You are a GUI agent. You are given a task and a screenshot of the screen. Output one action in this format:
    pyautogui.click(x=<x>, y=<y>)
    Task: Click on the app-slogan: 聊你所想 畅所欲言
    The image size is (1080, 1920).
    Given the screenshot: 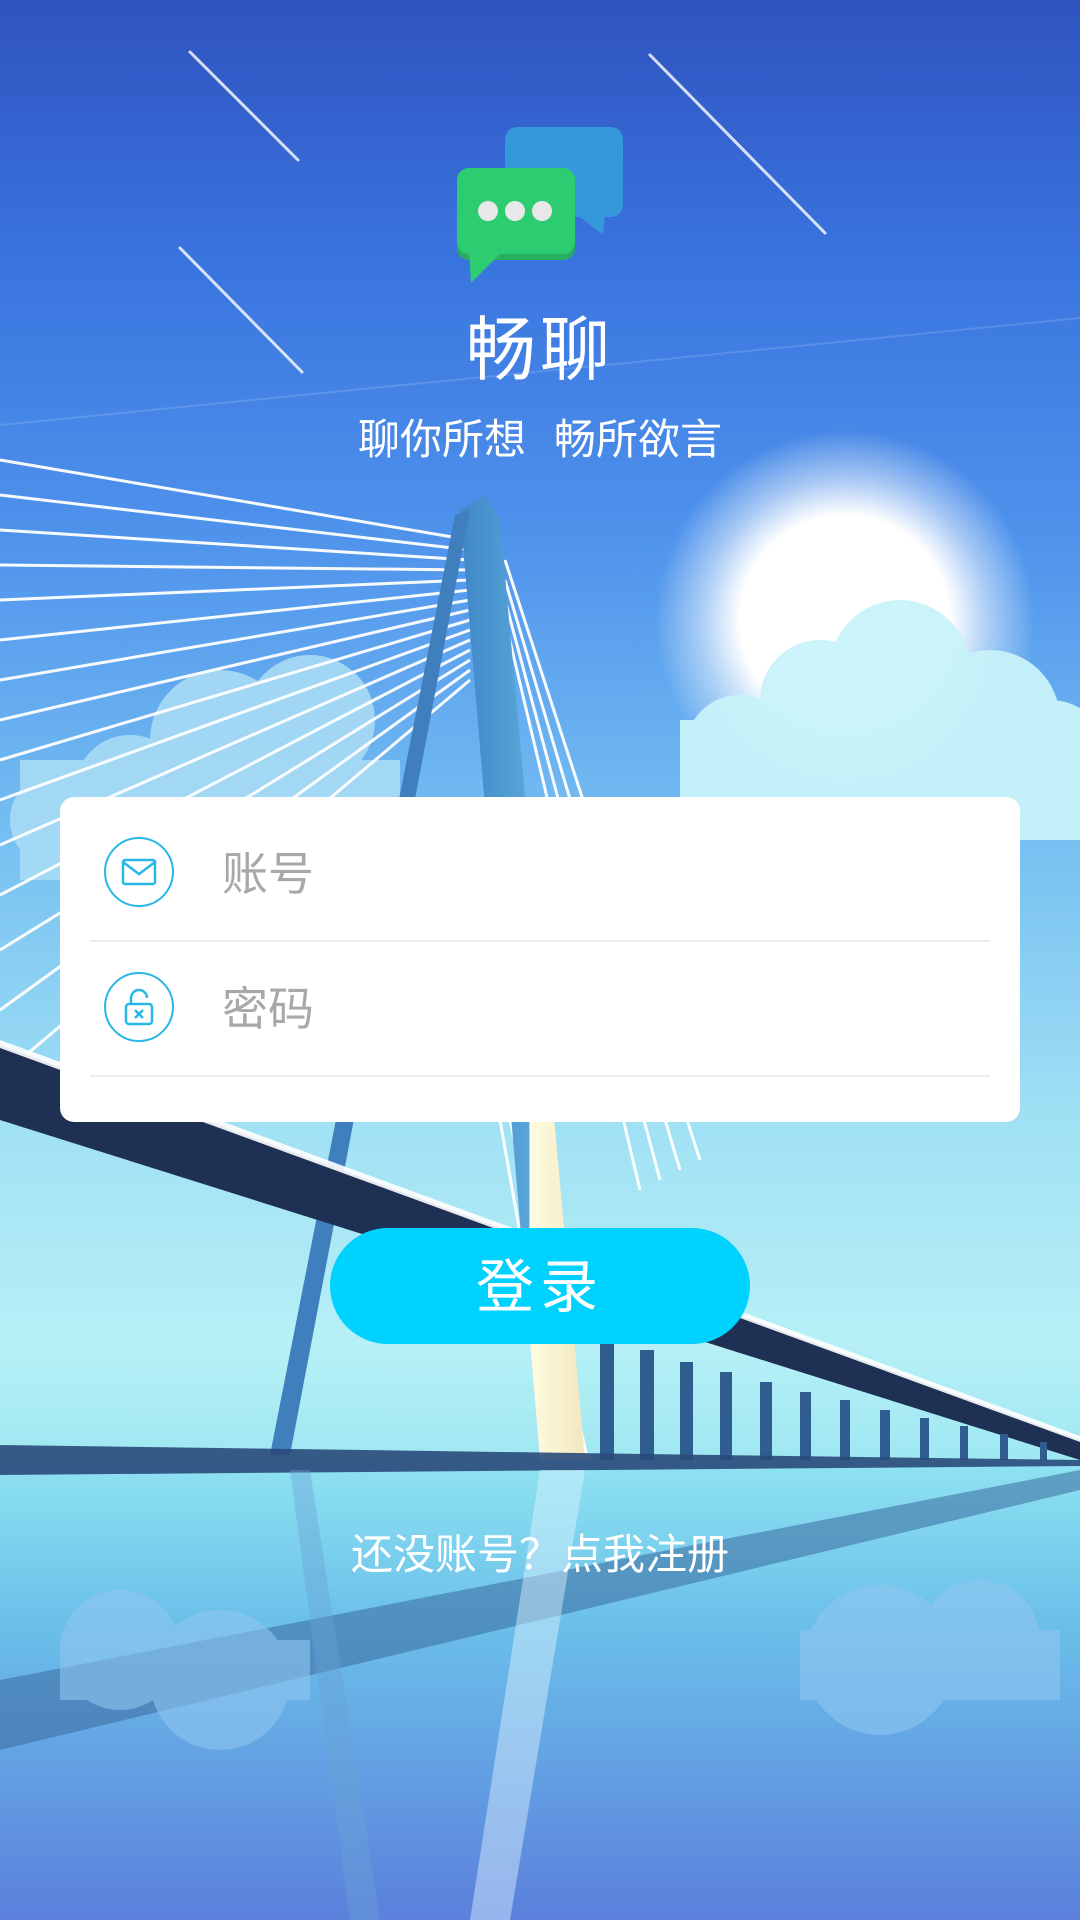 What is the action you would take?
    pyautogui.click(x=540, y=440)
    